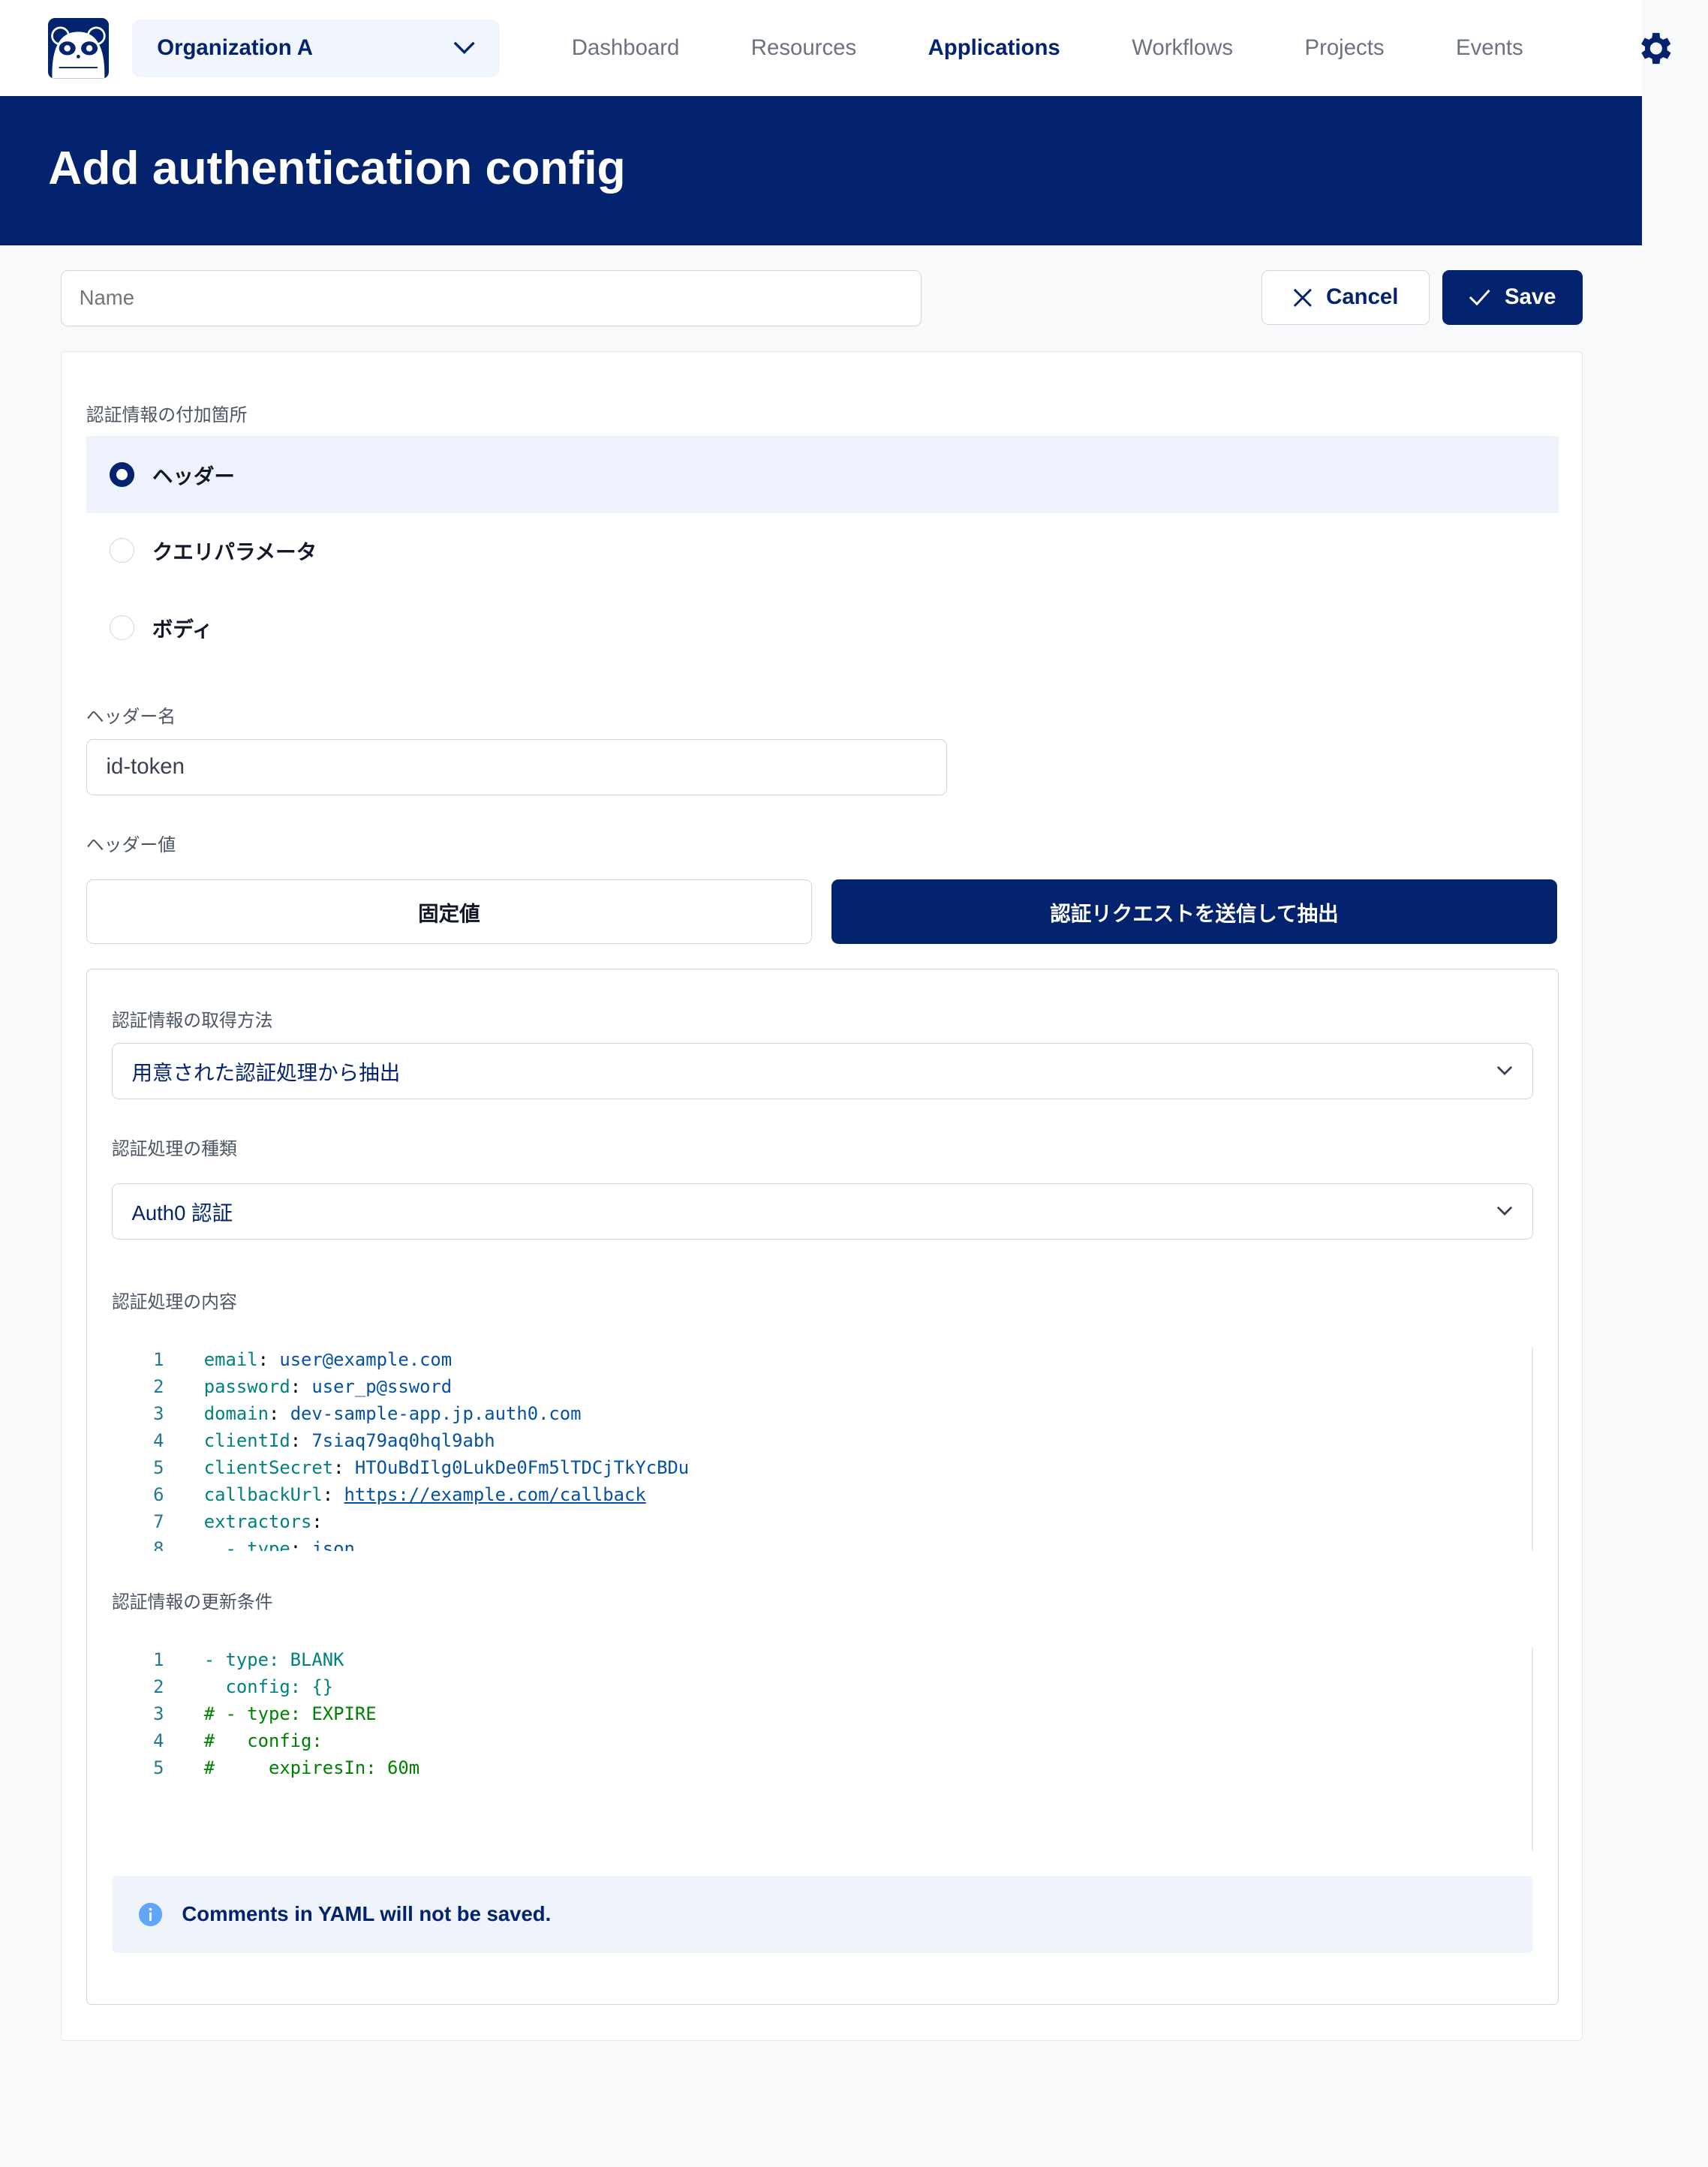  I want to click on auth-type-label: 認証処理の種類, so click(174, 1148).